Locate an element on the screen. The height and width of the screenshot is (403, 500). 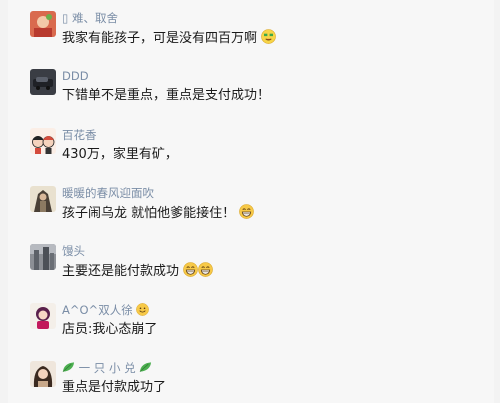
comment-item: DDD 下错单不是重点，重点是支付成功！ is located at coordinates (260, 94).